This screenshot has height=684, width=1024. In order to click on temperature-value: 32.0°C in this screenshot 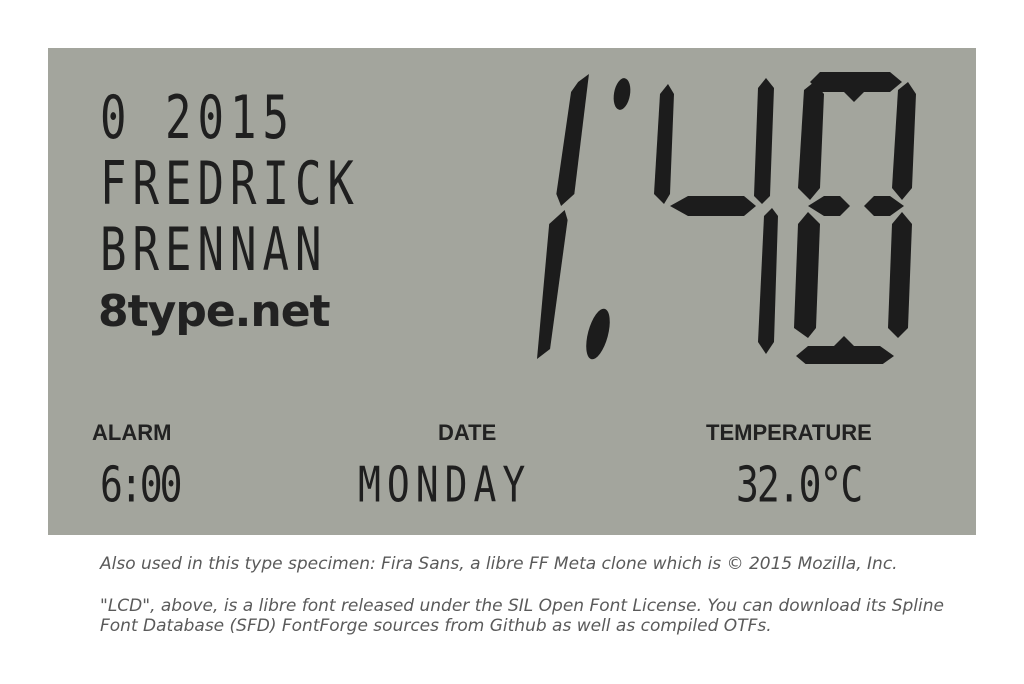, I will do `click(799, 485)`.